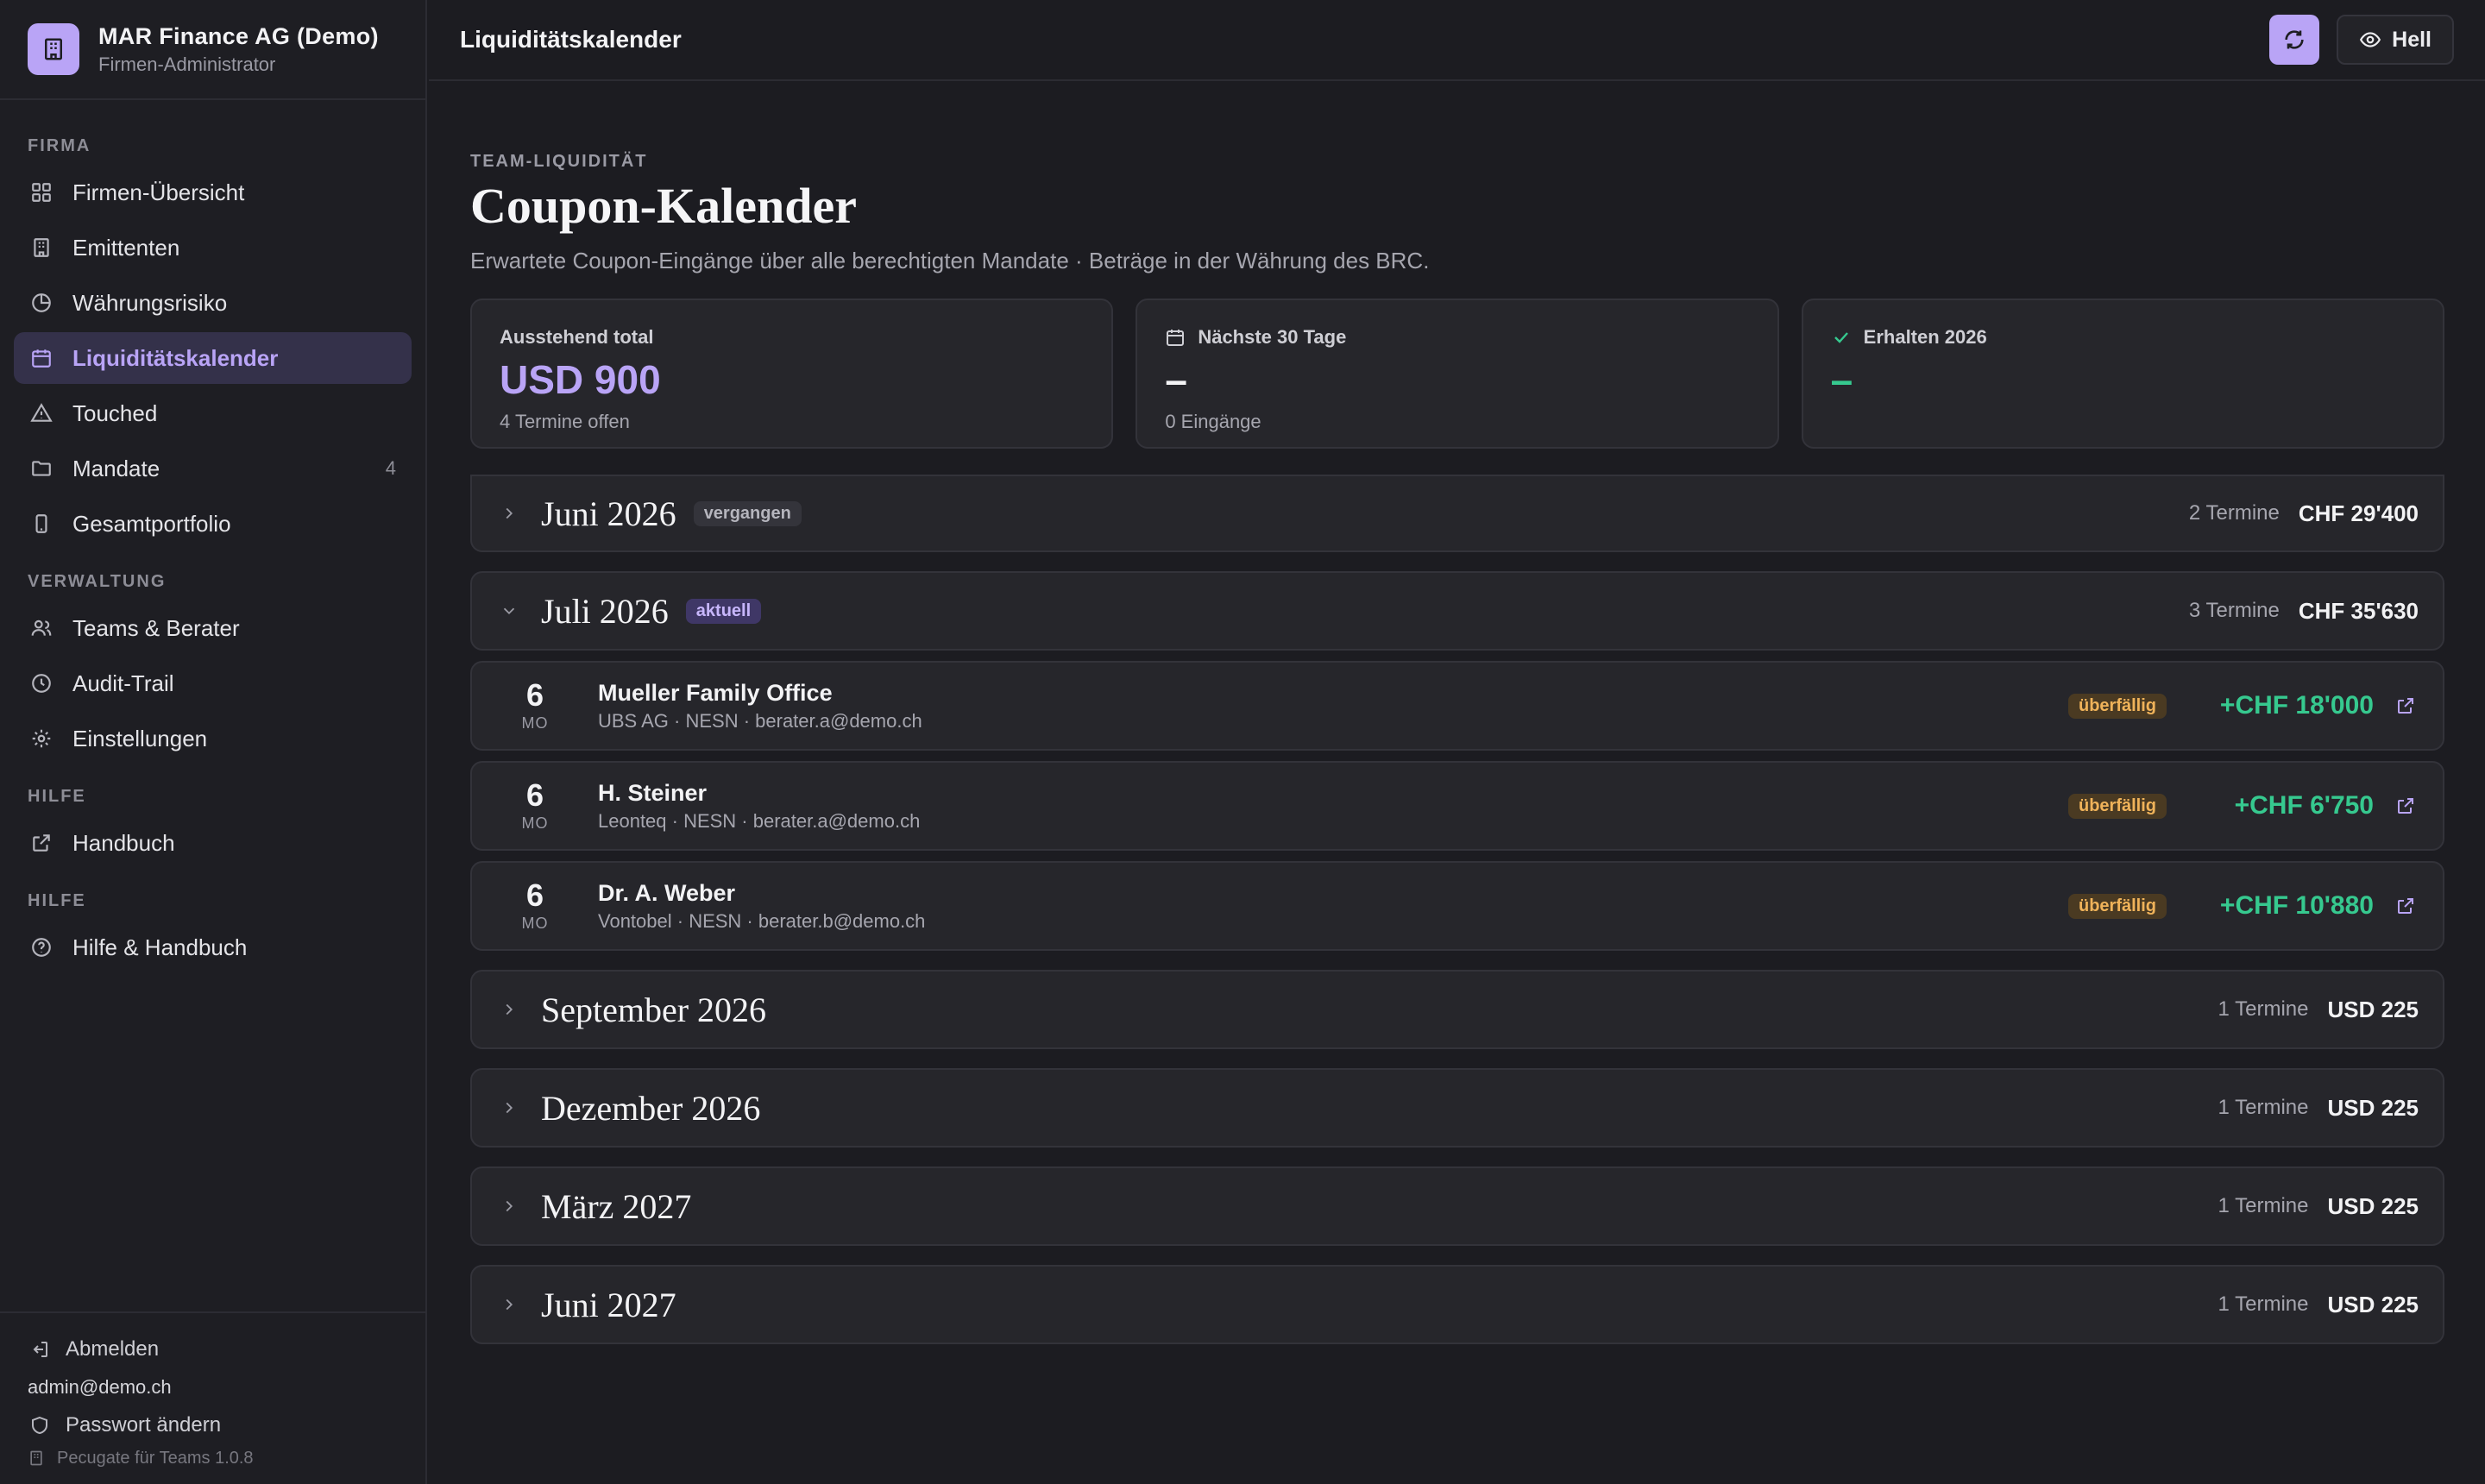 This screenshot has width=2485, height=1484. I want to click on topbar-title: Liquiditätskalender, so click(571, 39).